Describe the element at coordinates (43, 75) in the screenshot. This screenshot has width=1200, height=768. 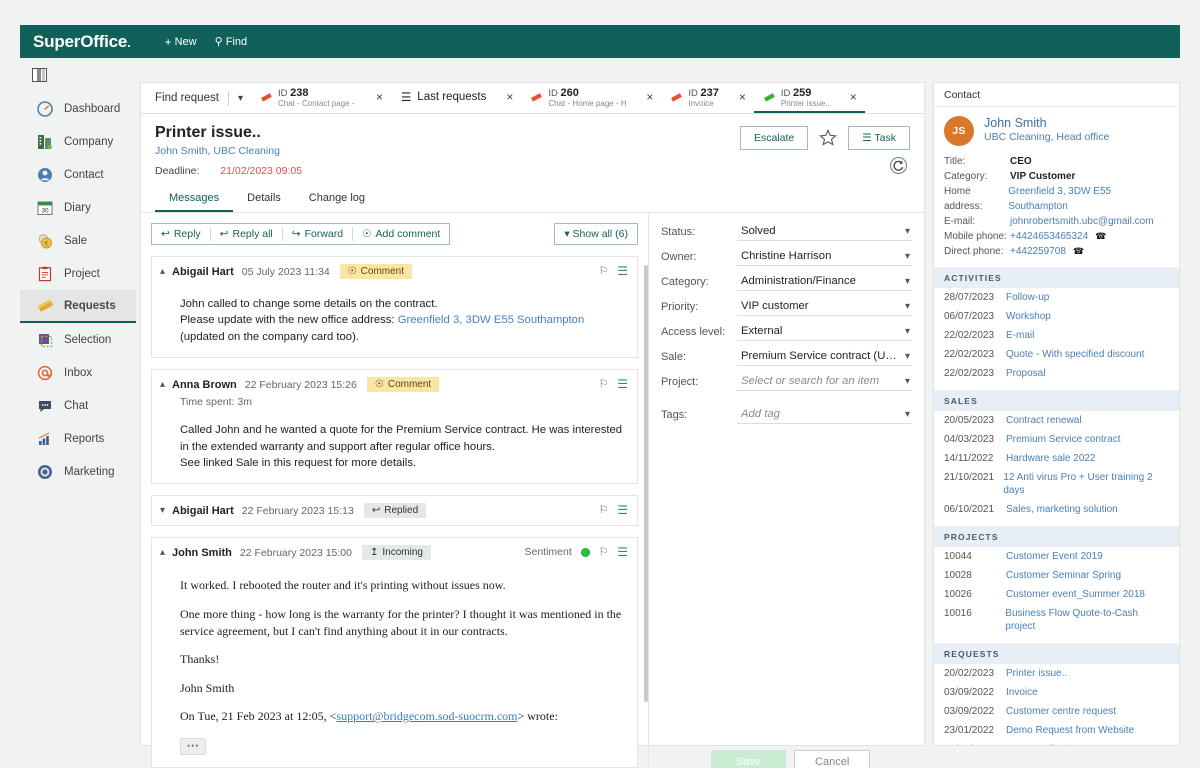
I see `sidebar-collapse-icon` at that location.